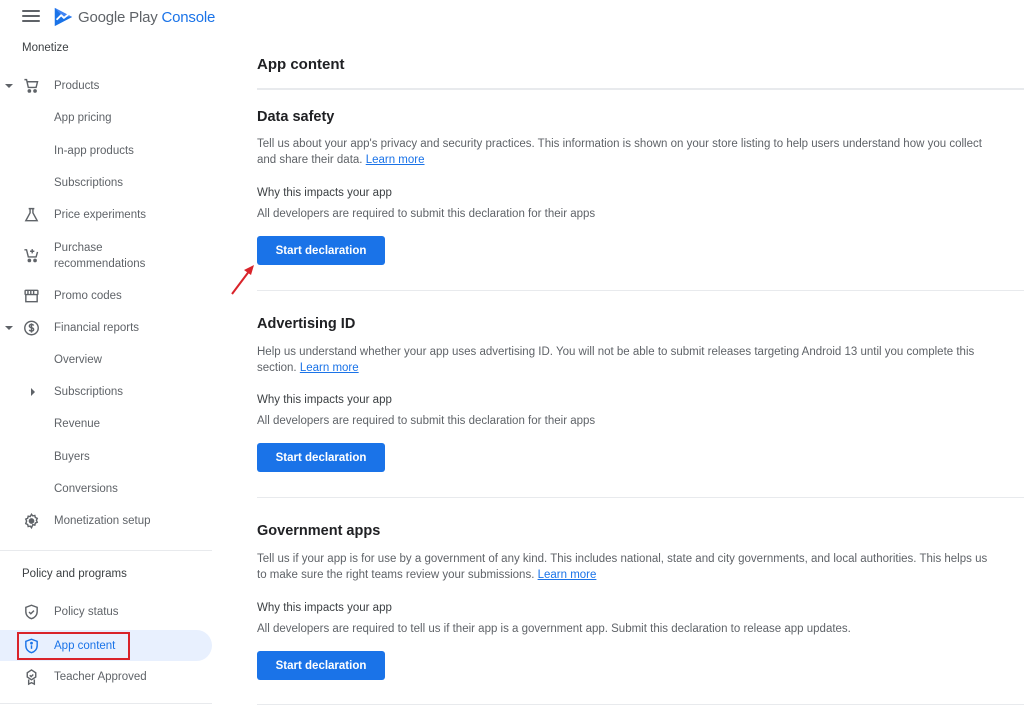 The width and height of the screenshot is (1024, 707). Describe the element at coordinates (31, 214) in the screenshot. I see `flask-icon` at that location.